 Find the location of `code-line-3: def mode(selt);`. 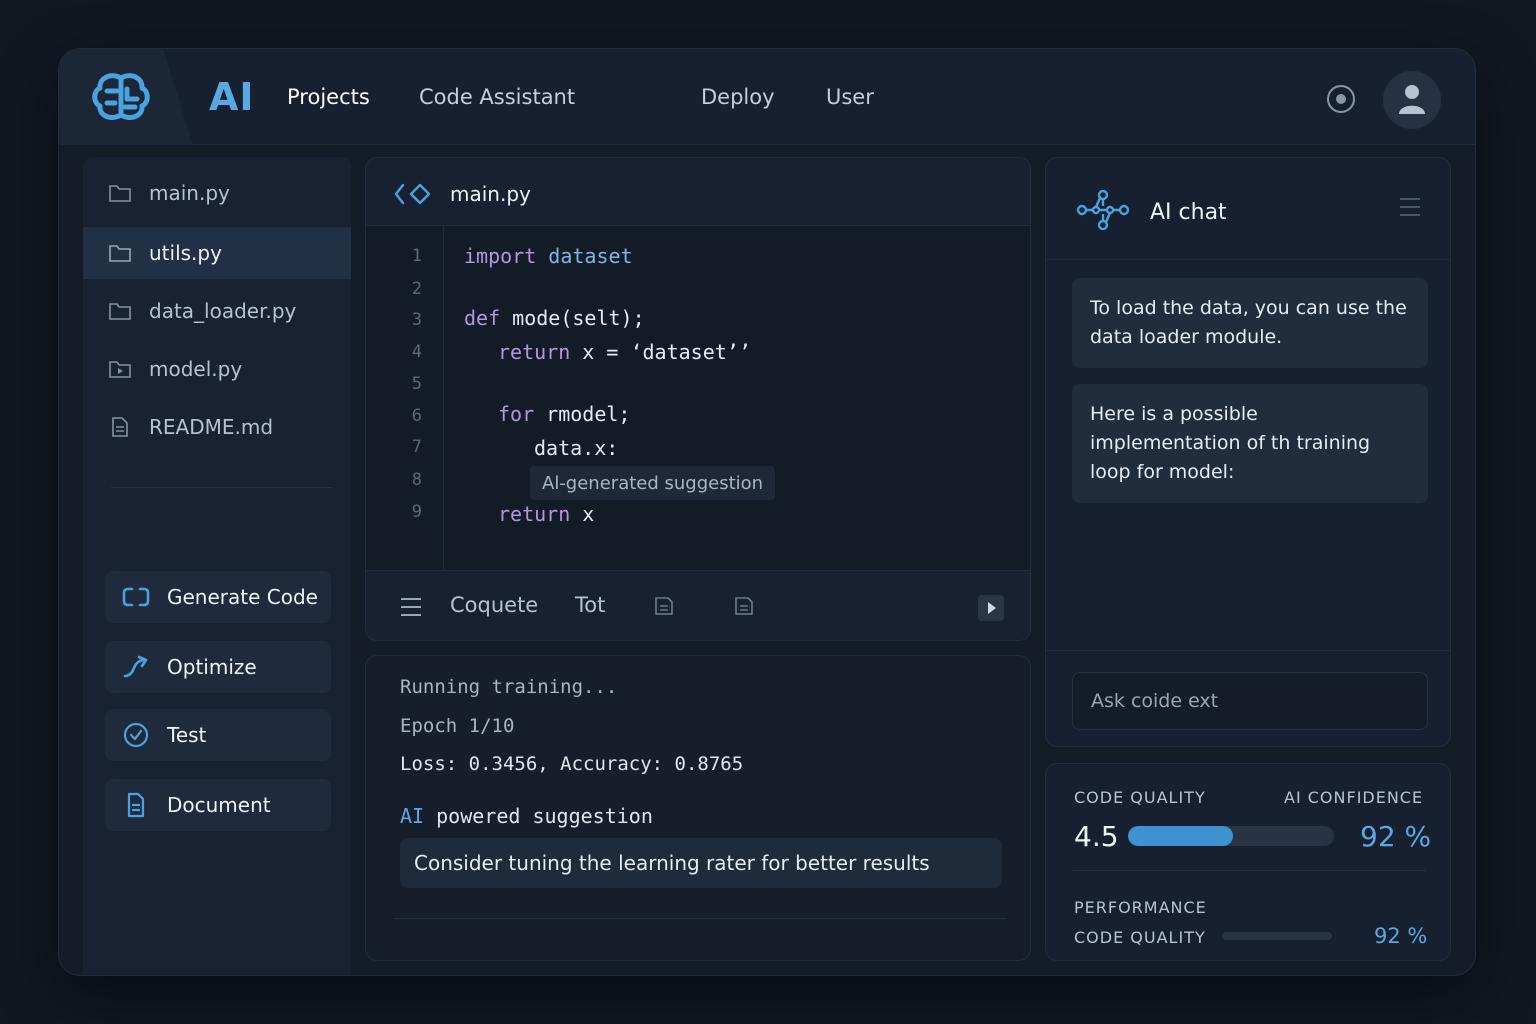

code-line-3: def mode(selt); is located at coordinates (554, 318).